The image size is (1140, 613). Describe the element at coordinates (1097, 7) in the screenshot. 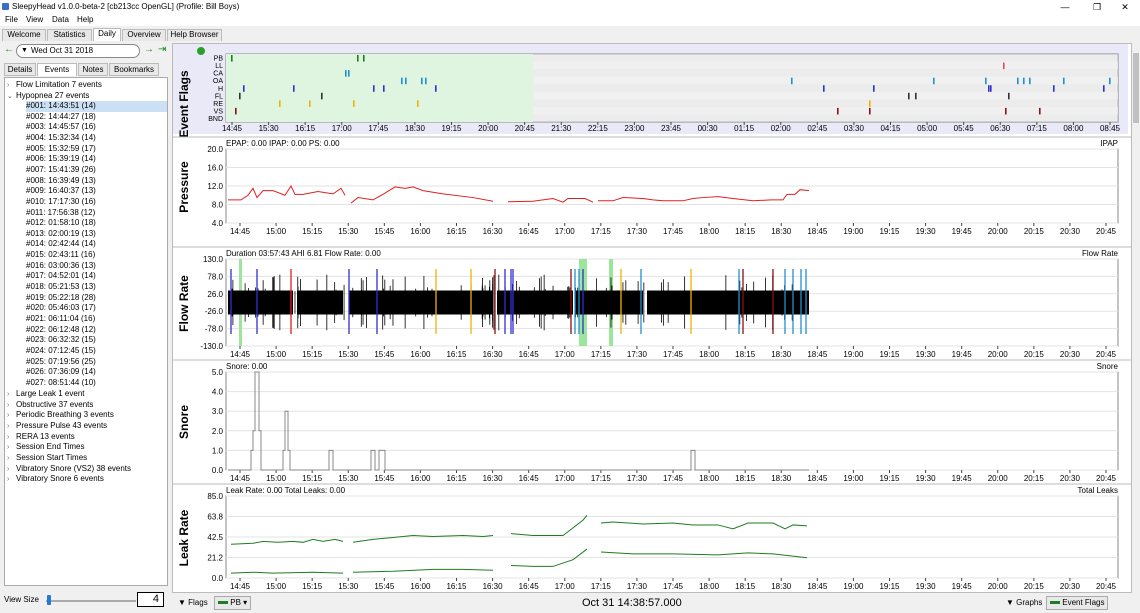

I see `restore-button: ❐` at that location.